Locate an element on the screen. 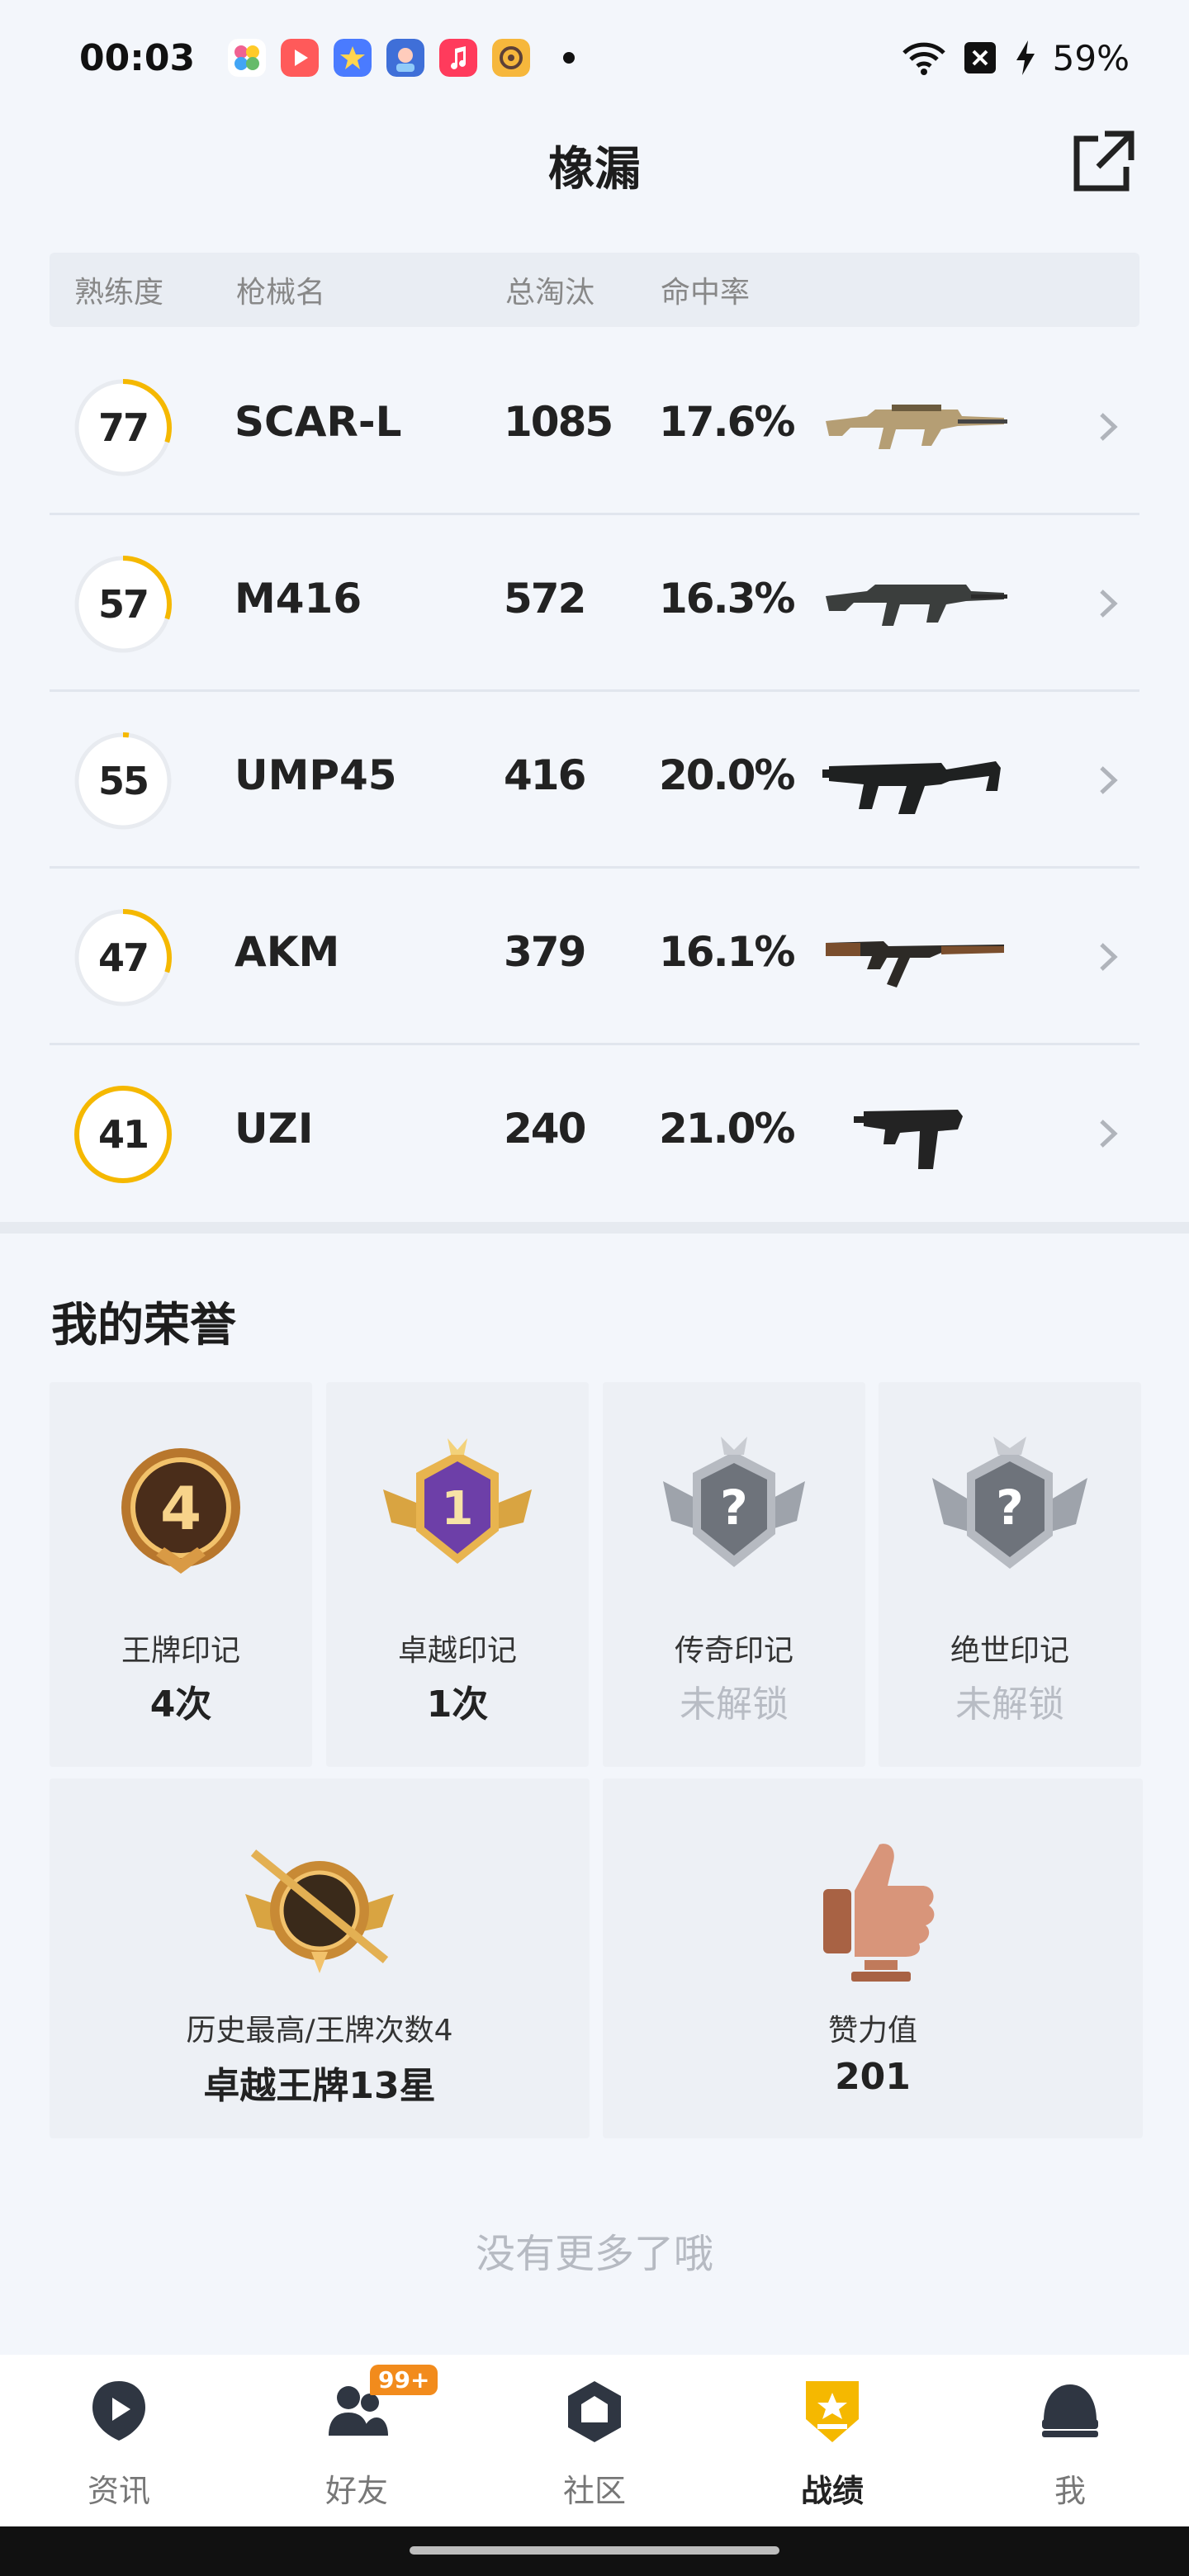 This screenshot has height=2576, width=1189. medal-card-elite: 1 卓越印记 1次 is located at coordinates (457, 1574).